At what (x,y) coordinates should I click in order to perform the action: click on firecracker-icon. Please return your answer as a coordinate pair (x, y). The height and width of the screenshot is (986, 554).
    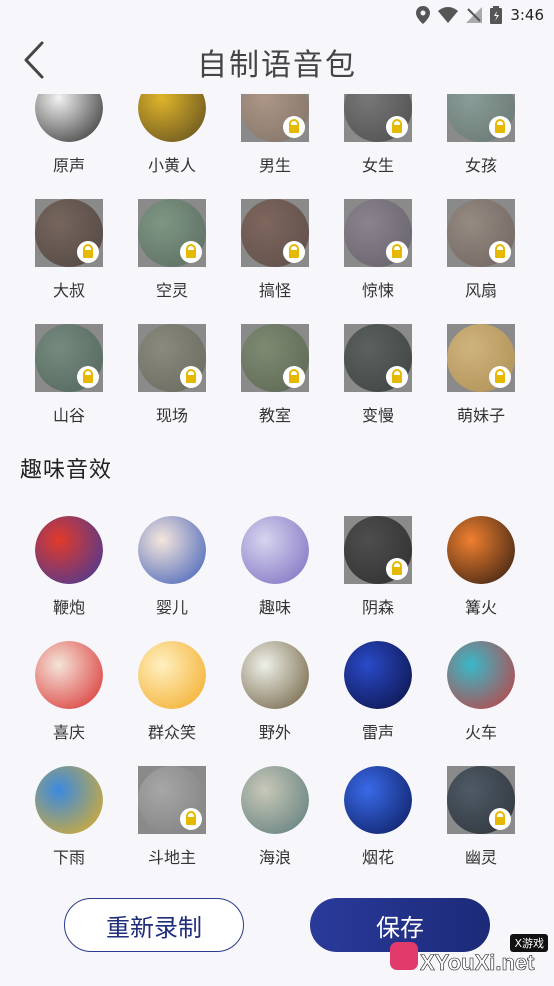
    Looking at the image, I should click on (69, 550).